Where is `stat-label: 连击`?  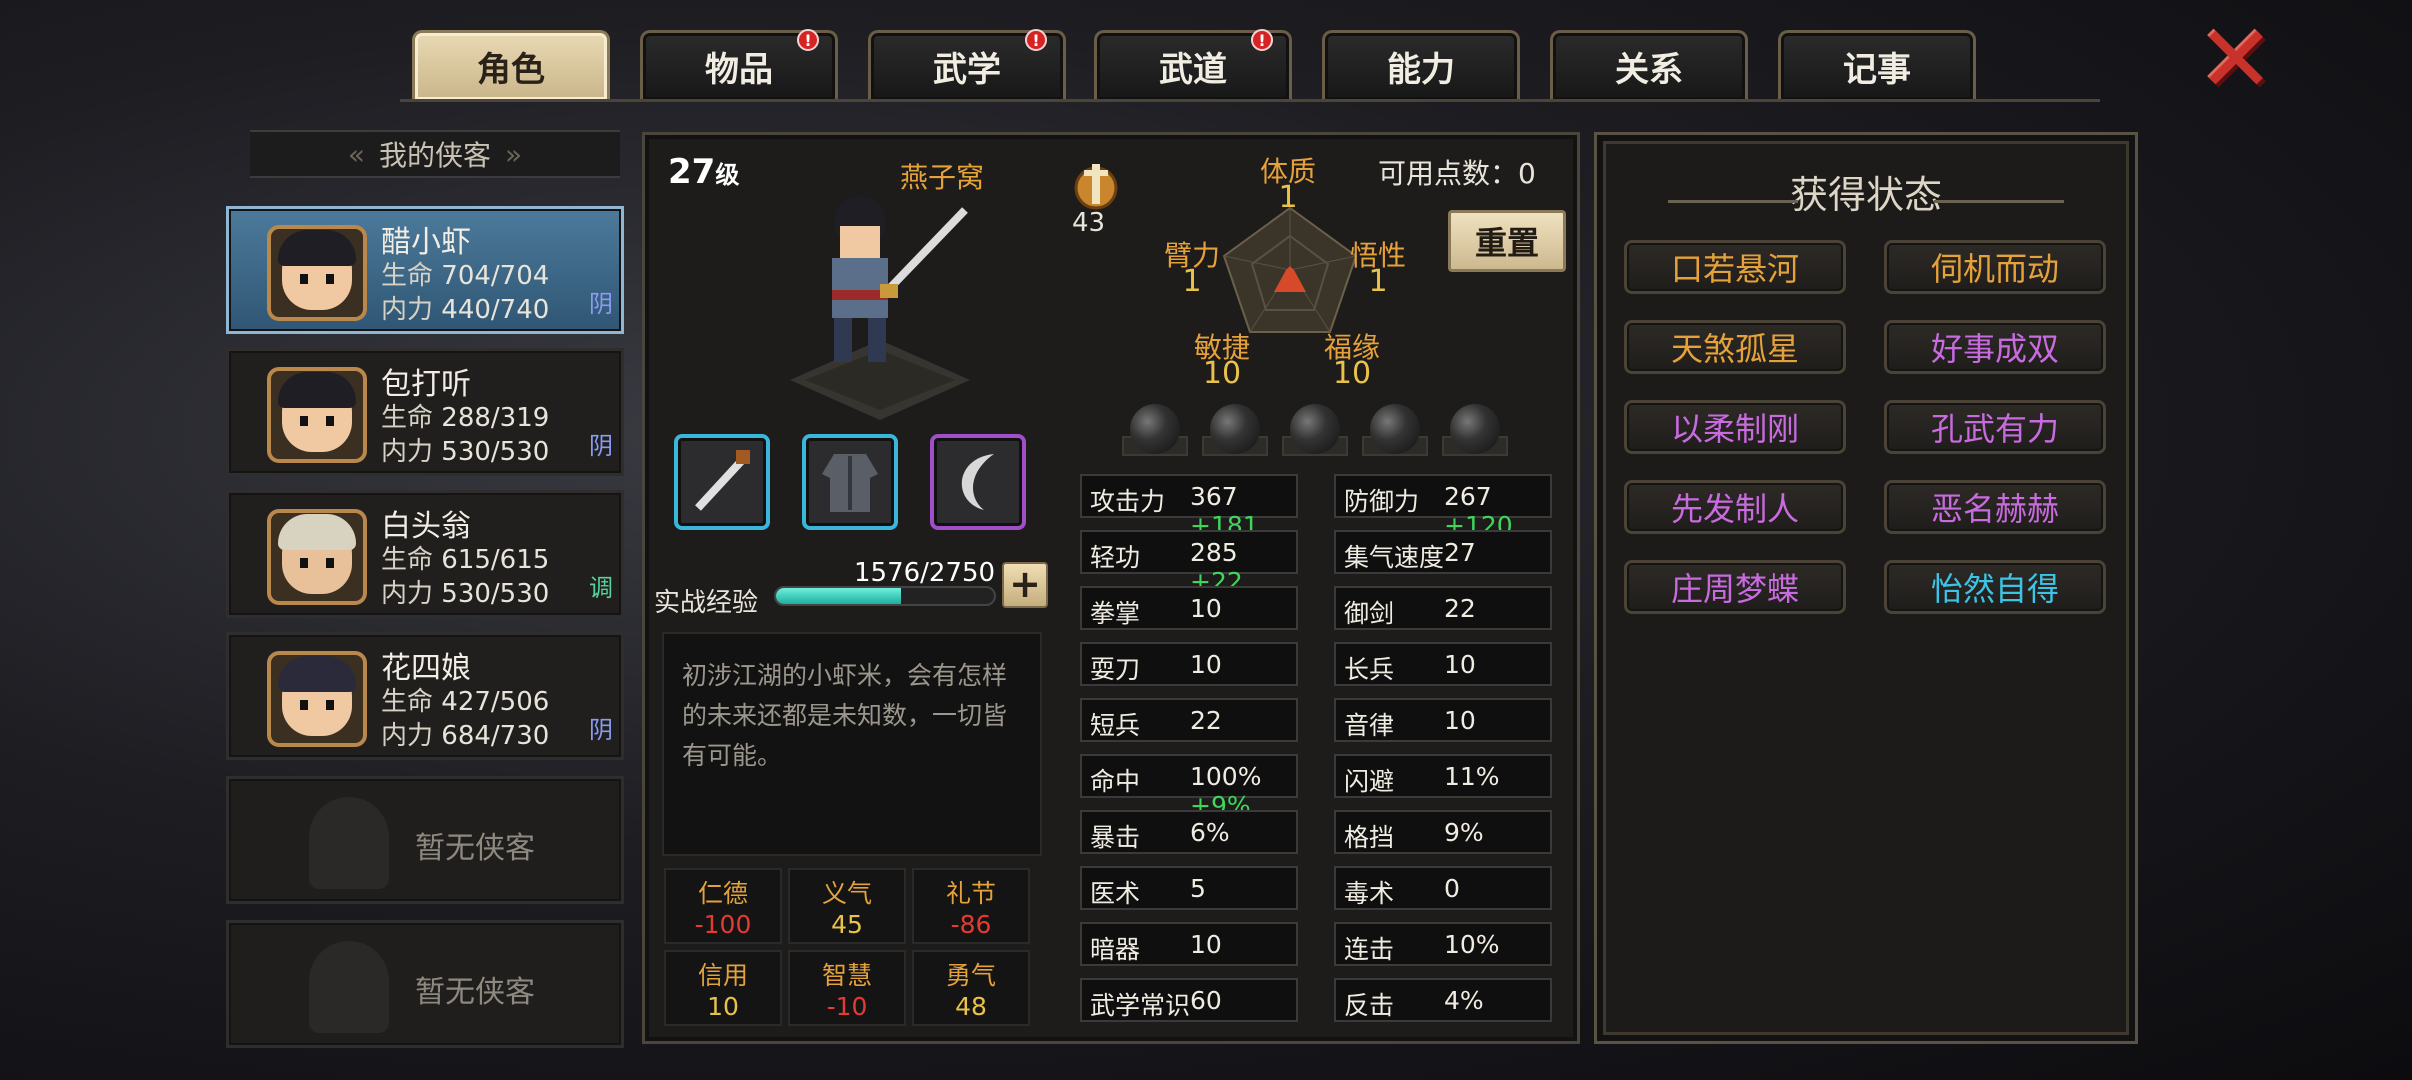 stat-label: 连击 is located at coordinates (1369, 949).